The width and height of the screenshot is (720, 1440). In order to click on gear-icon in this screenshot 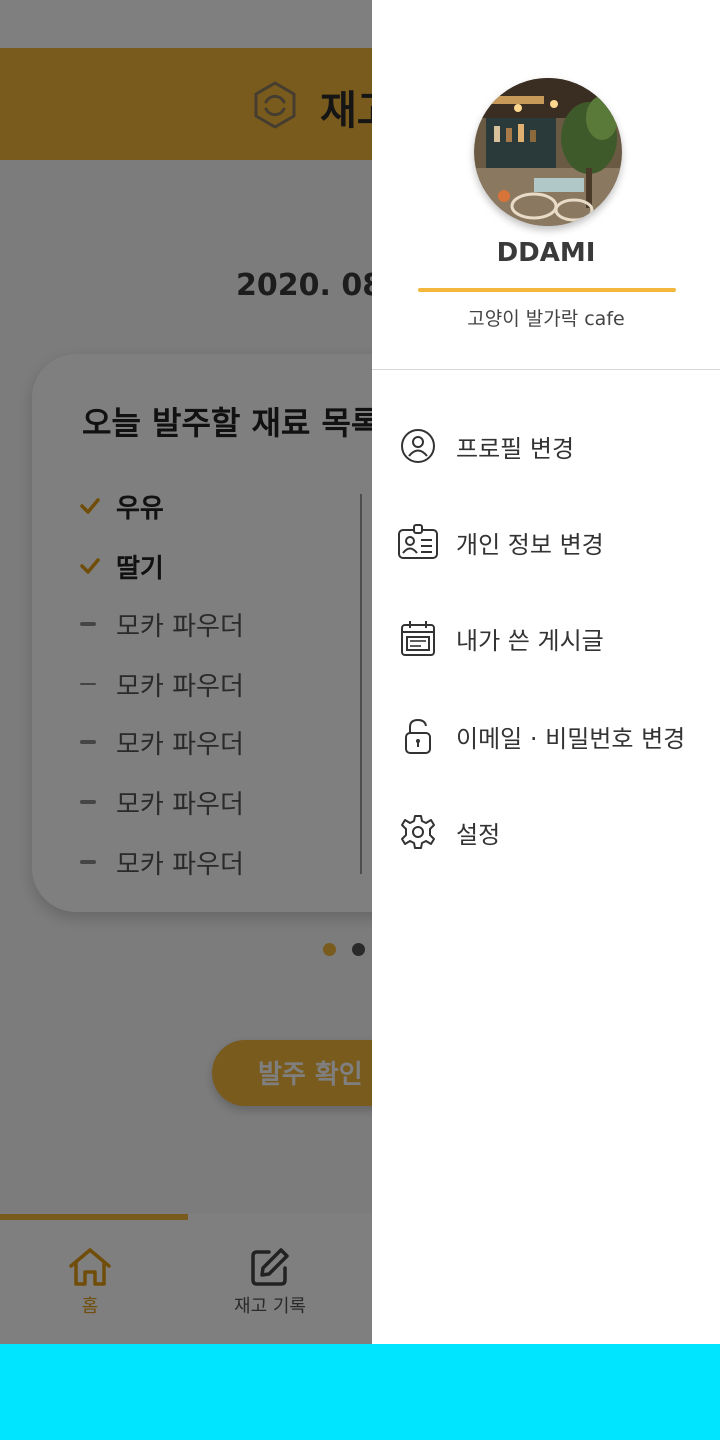, I will do `click(418, 832)`.